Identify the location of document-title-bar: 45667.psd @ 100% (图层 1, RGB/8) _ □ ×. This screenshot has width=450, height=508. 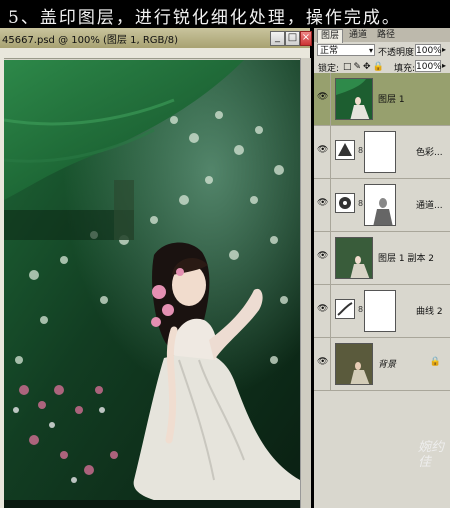
(156, 38).